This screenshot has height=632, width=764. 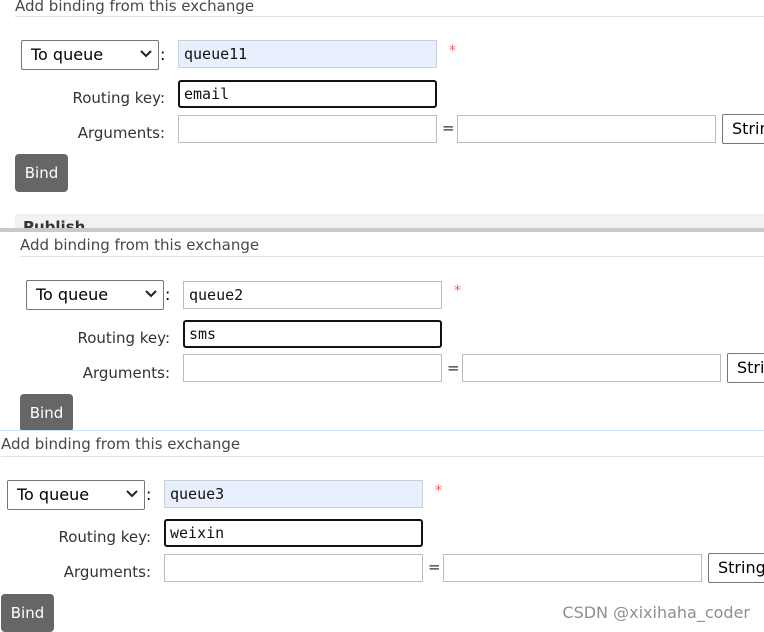 I want to click on watermark-text: CSDN @xixihaha_coder, so click(x=656, y=612).